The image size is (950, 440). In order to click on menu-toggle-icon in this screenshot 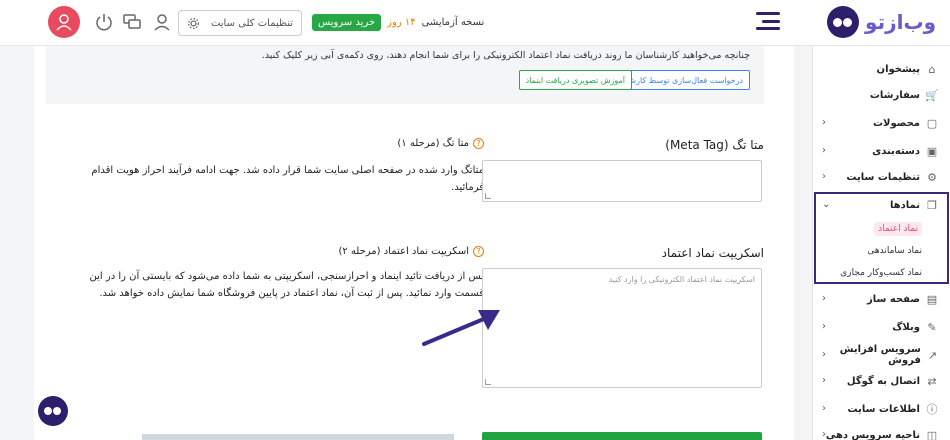, I will do `click(768, 21)`.